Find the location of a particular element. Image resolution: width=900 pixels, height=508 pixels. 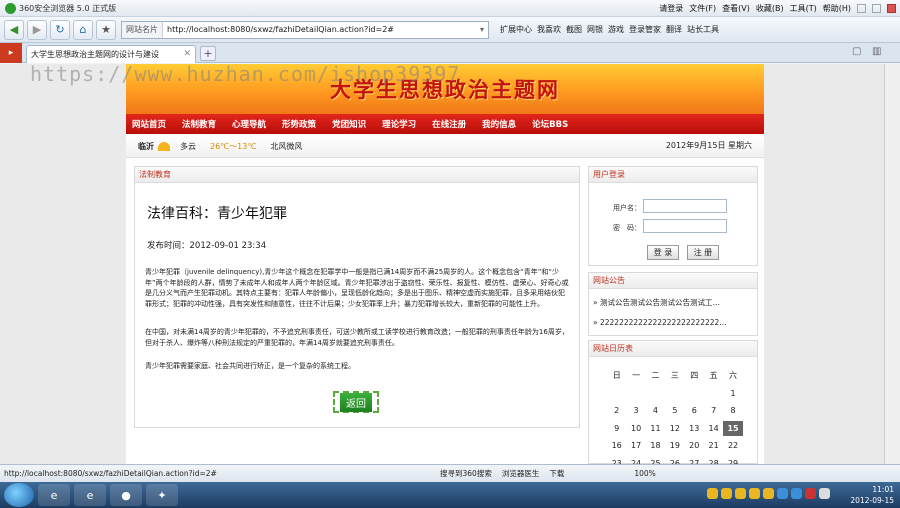

favorite-button: ★ is located at coordinates (106, 29).